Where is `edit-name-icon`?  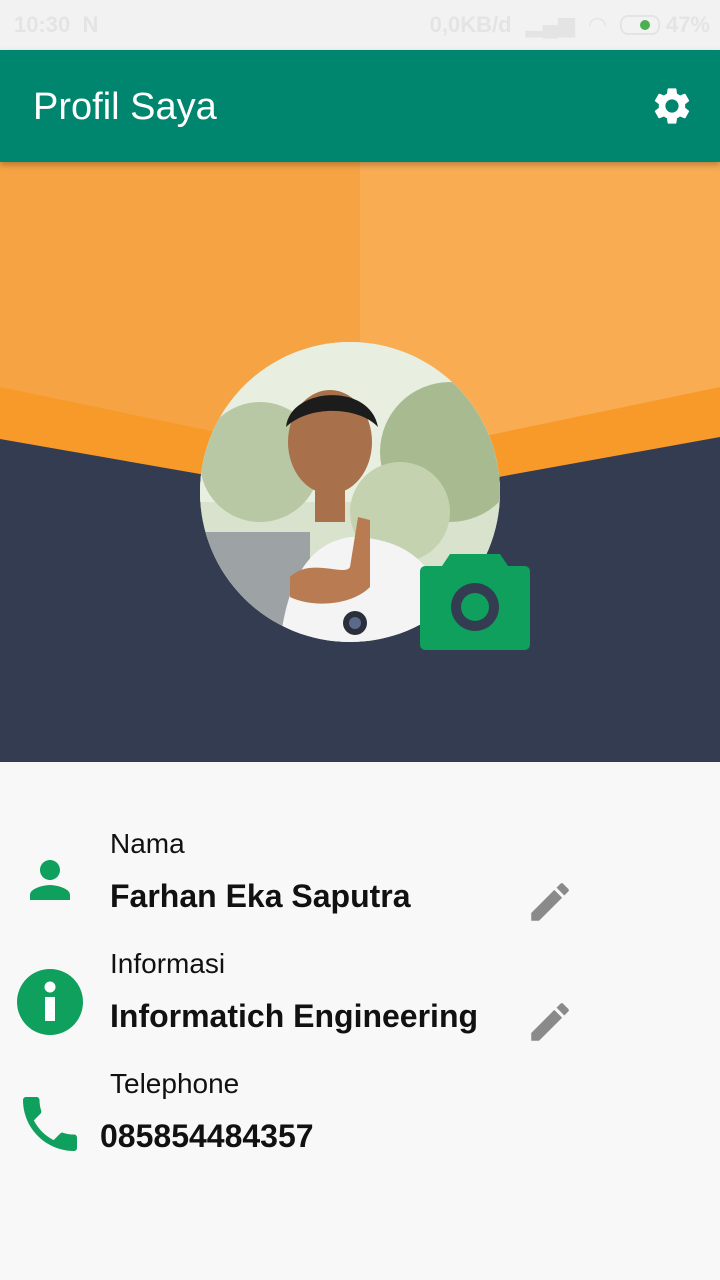 edit-name-icon is located at coordinates (550, 902).